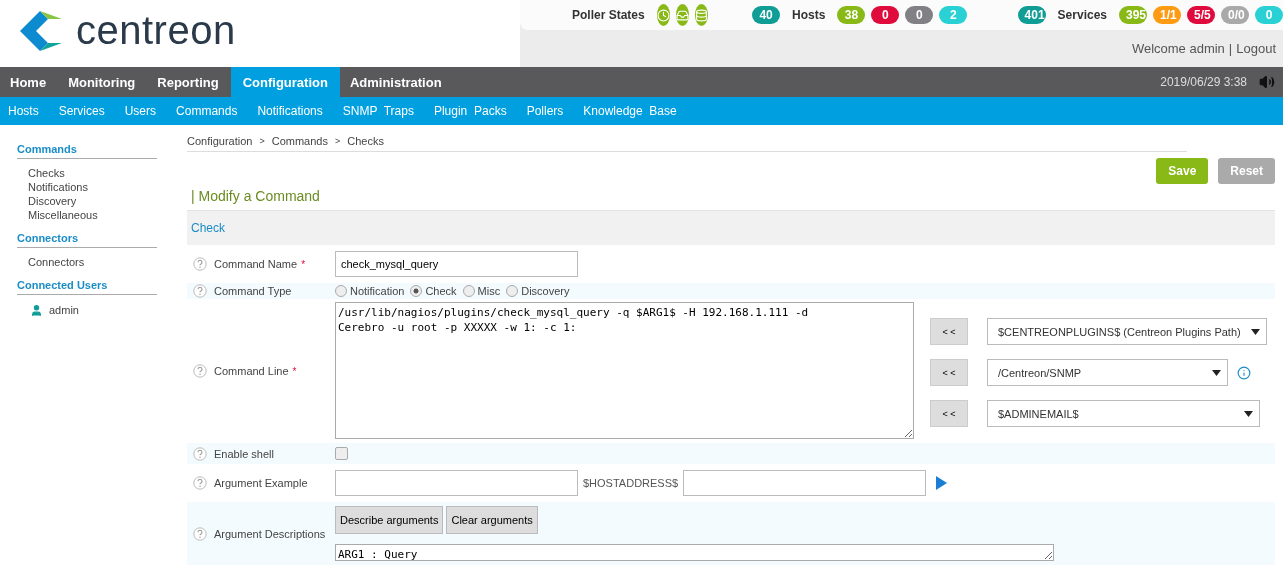 The image size is (1283, 565). I want to click on radio-label: Misc, so click(489, 291).